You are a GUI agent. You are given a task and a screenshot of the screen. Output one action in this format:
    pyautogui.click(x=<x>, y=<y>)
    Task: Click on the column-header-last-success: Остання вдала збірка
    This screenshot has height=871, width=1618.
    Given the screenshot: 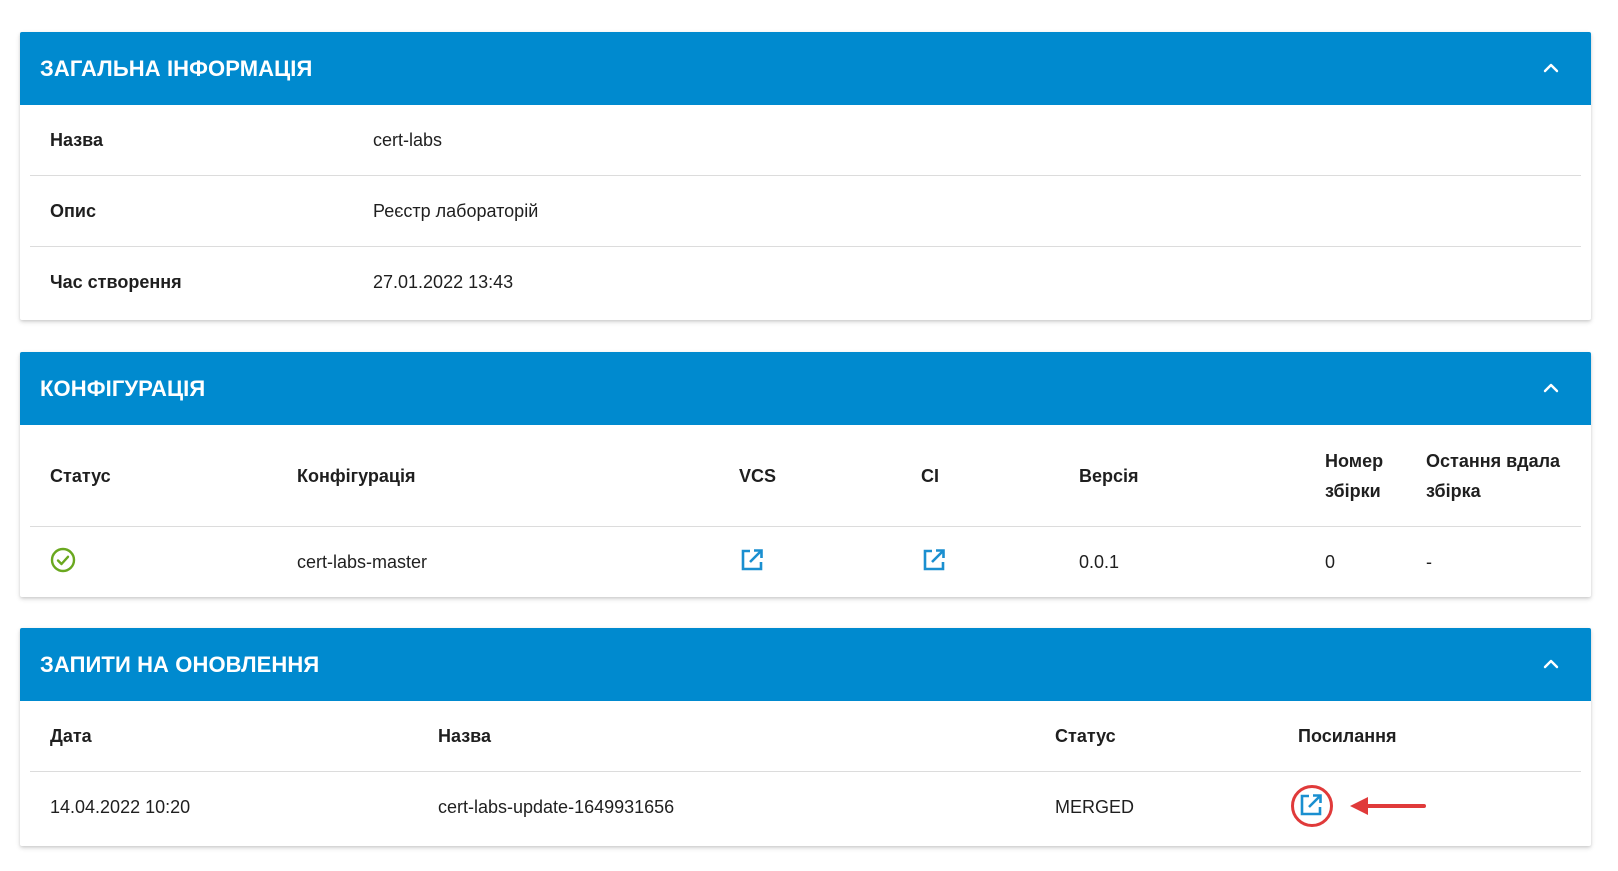 What is the action you would take?
    pyautogui.click(x=1493, y=475)
    